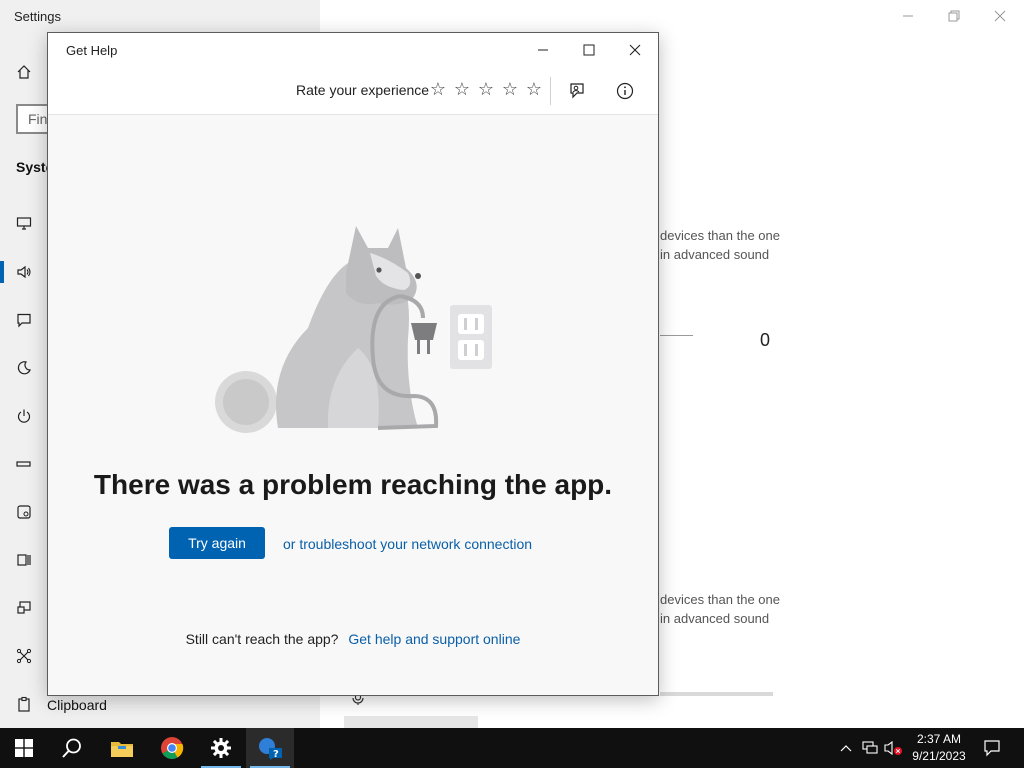  What do you see at coordinates (72, 748) in the screenshot?
I see `search-icon` at bounding box center [72, 748].